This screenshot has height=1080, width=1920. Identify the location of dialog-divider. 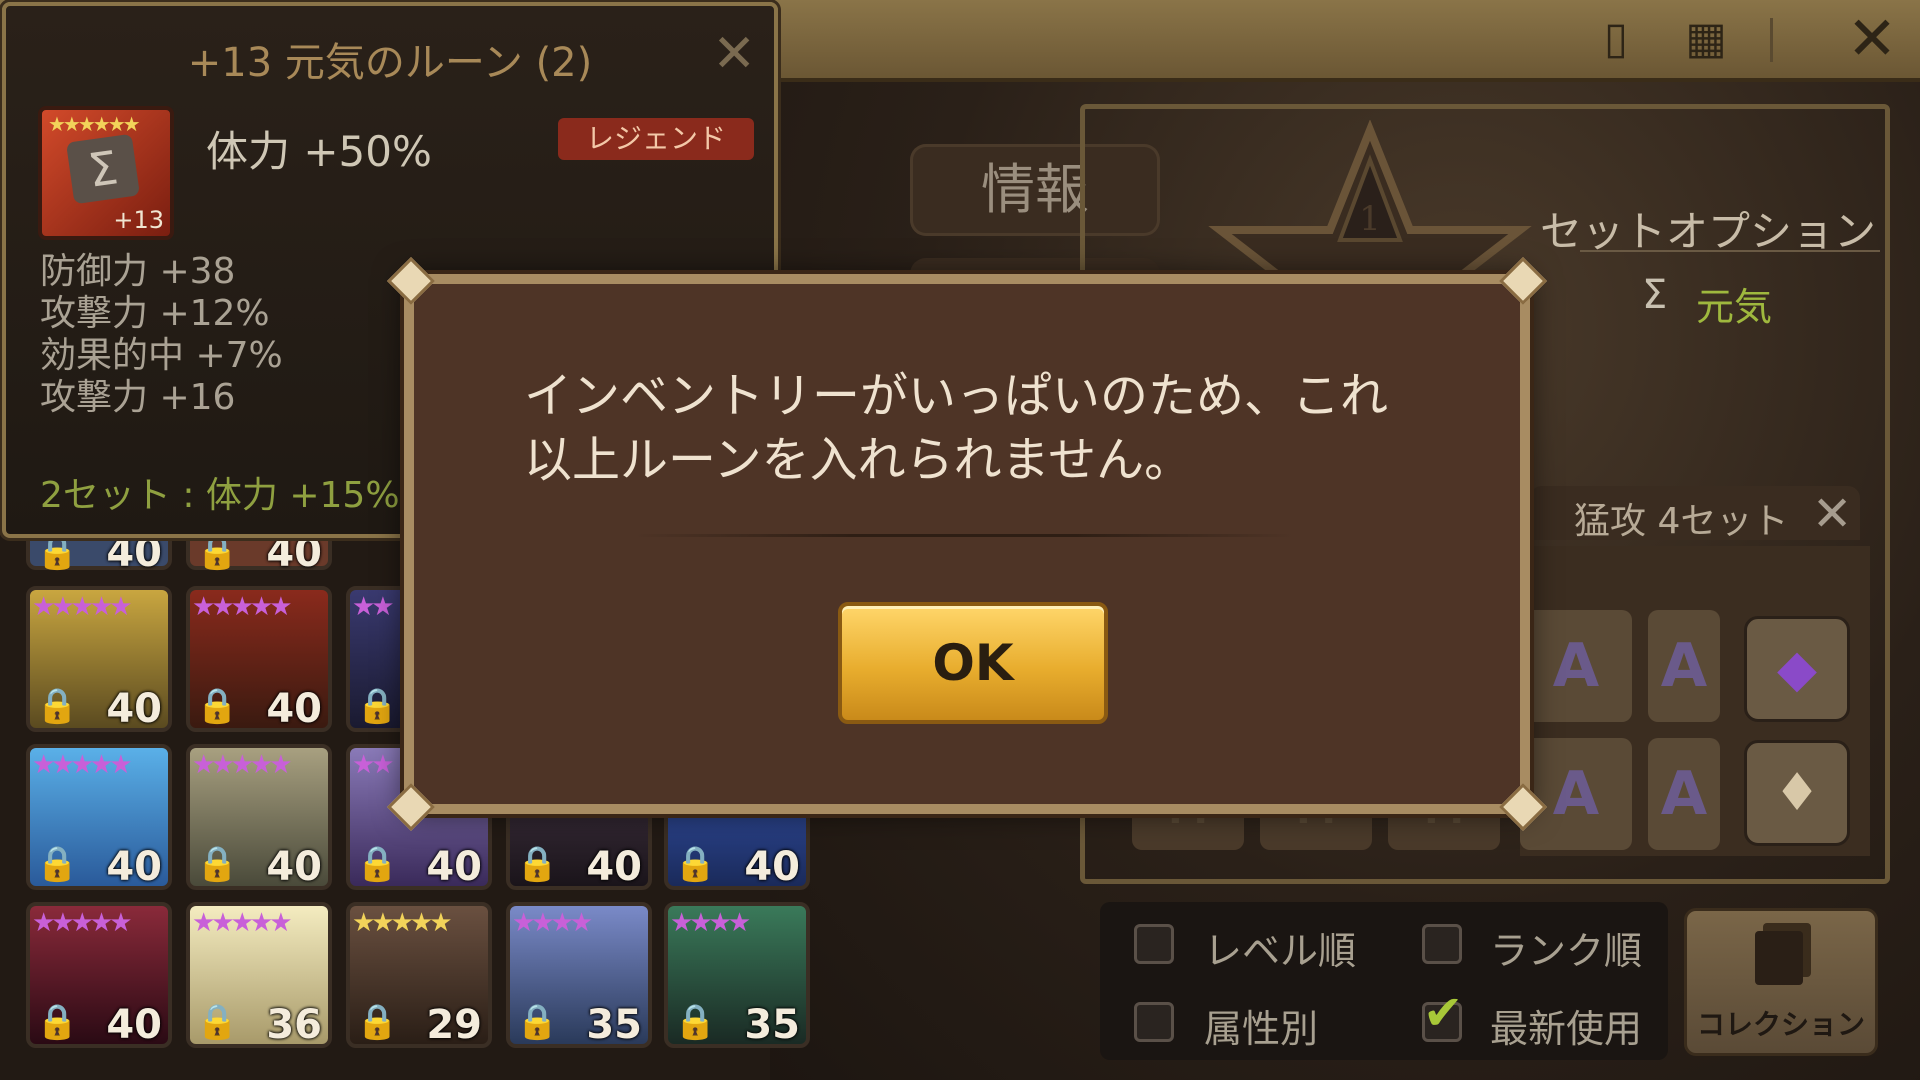
(964, 535).